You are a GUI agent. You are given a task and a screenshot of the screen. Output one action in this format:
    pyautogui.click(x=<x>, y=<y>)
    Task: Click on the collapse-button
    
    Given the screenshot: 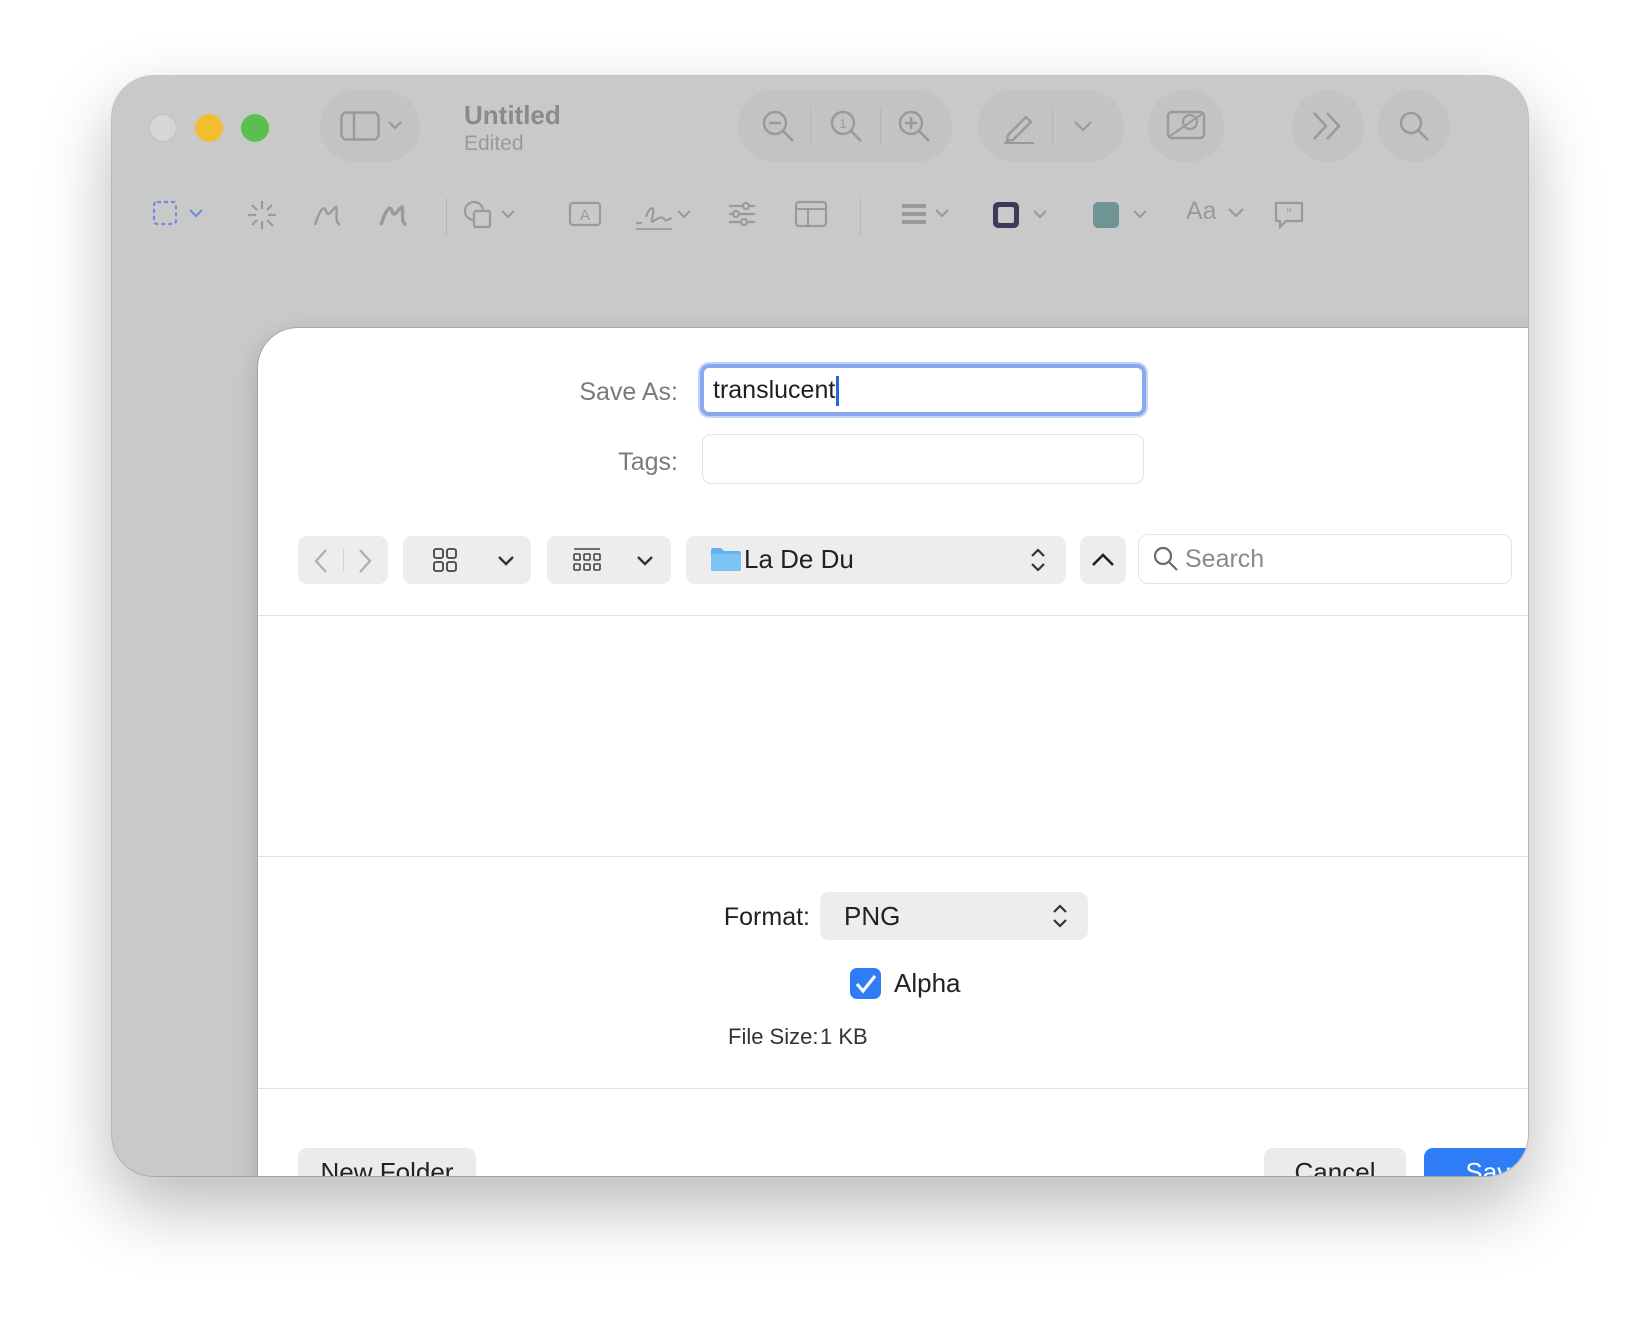 What is the action you would take?
    pyautogui.click(x=1103, y=560)
    